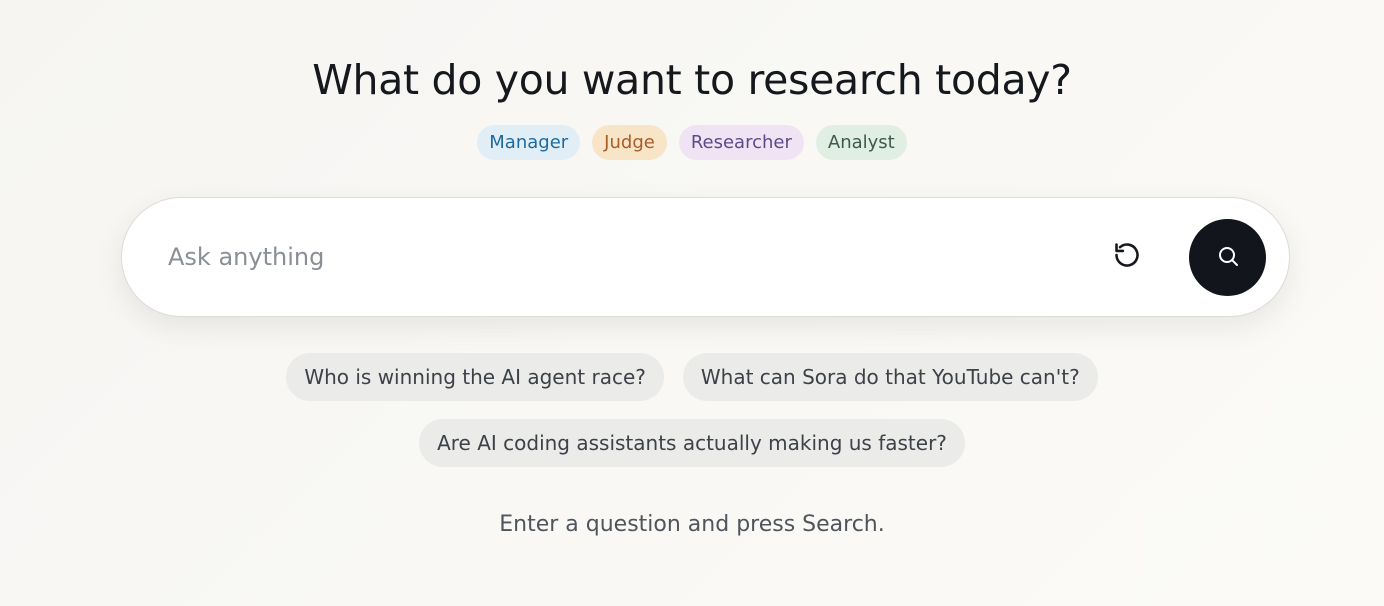  I want to click on suggestion-chip: Who is winning the AI agent race?, so click(475, 377).